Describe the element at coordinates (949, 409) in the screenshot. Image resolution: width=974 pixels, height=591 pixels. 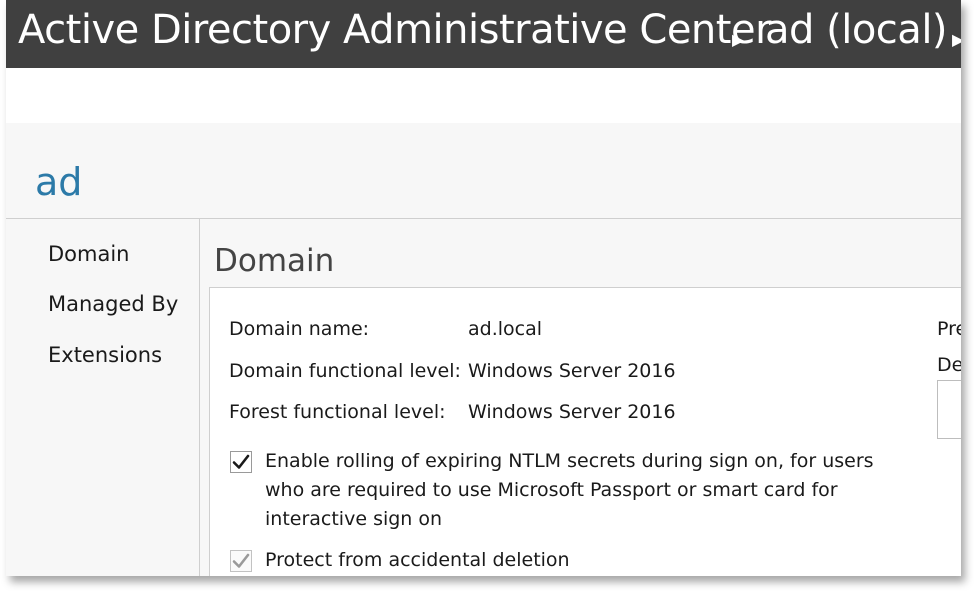
I see `right-column-input` at that location.